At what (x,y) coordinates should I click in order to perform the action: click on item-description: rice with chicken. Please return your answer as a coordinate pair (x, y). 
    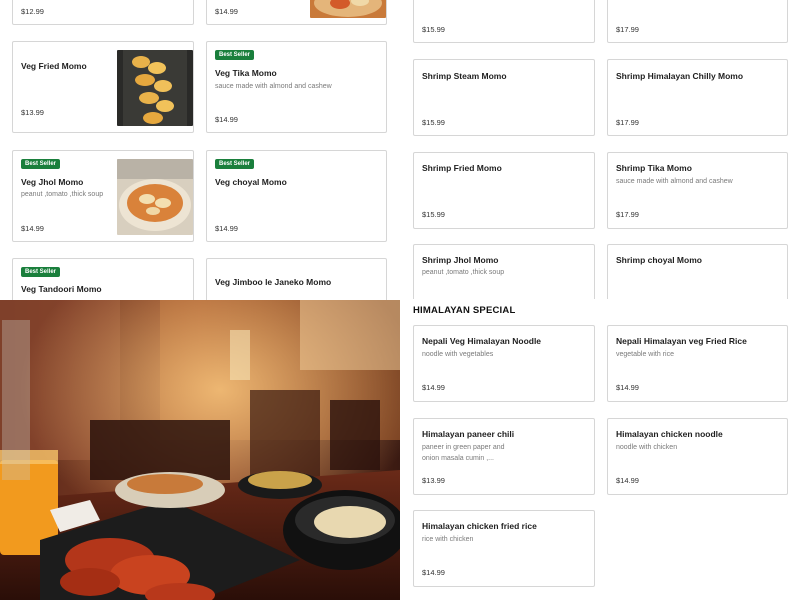
    Looking at the image, I should click on (448, 539).